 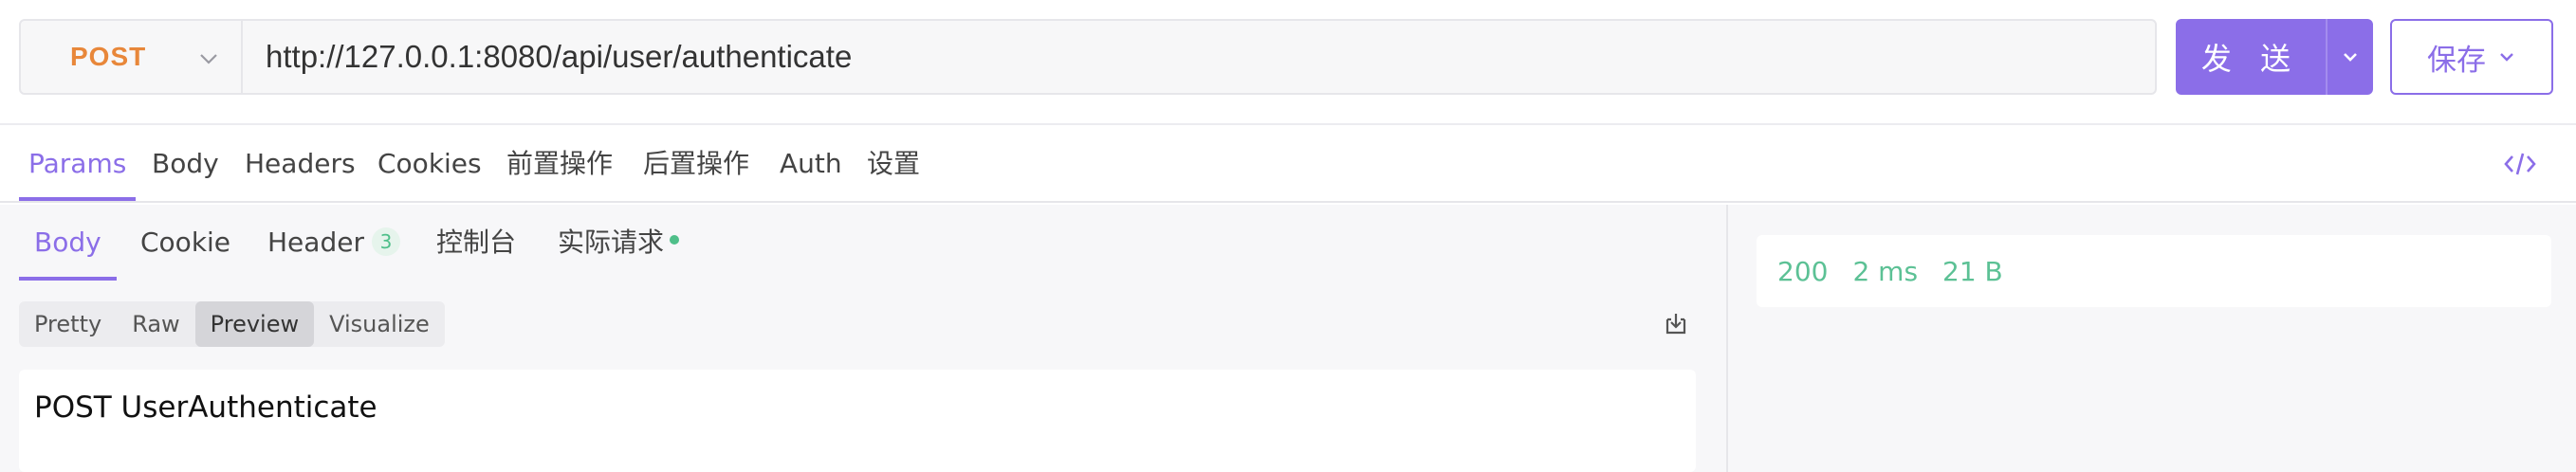 I want to click on method-select: POST, so click(x=132, y=57).